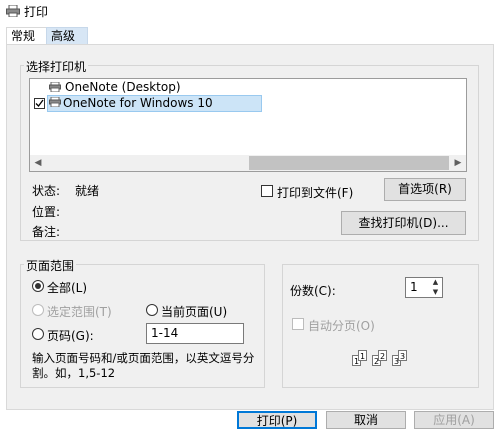 The width and height of the screenshot is (500, 429). Describe the element at coordinates (67, 35) in the screenshot. I see `tab-advanced: 高级` at that location.